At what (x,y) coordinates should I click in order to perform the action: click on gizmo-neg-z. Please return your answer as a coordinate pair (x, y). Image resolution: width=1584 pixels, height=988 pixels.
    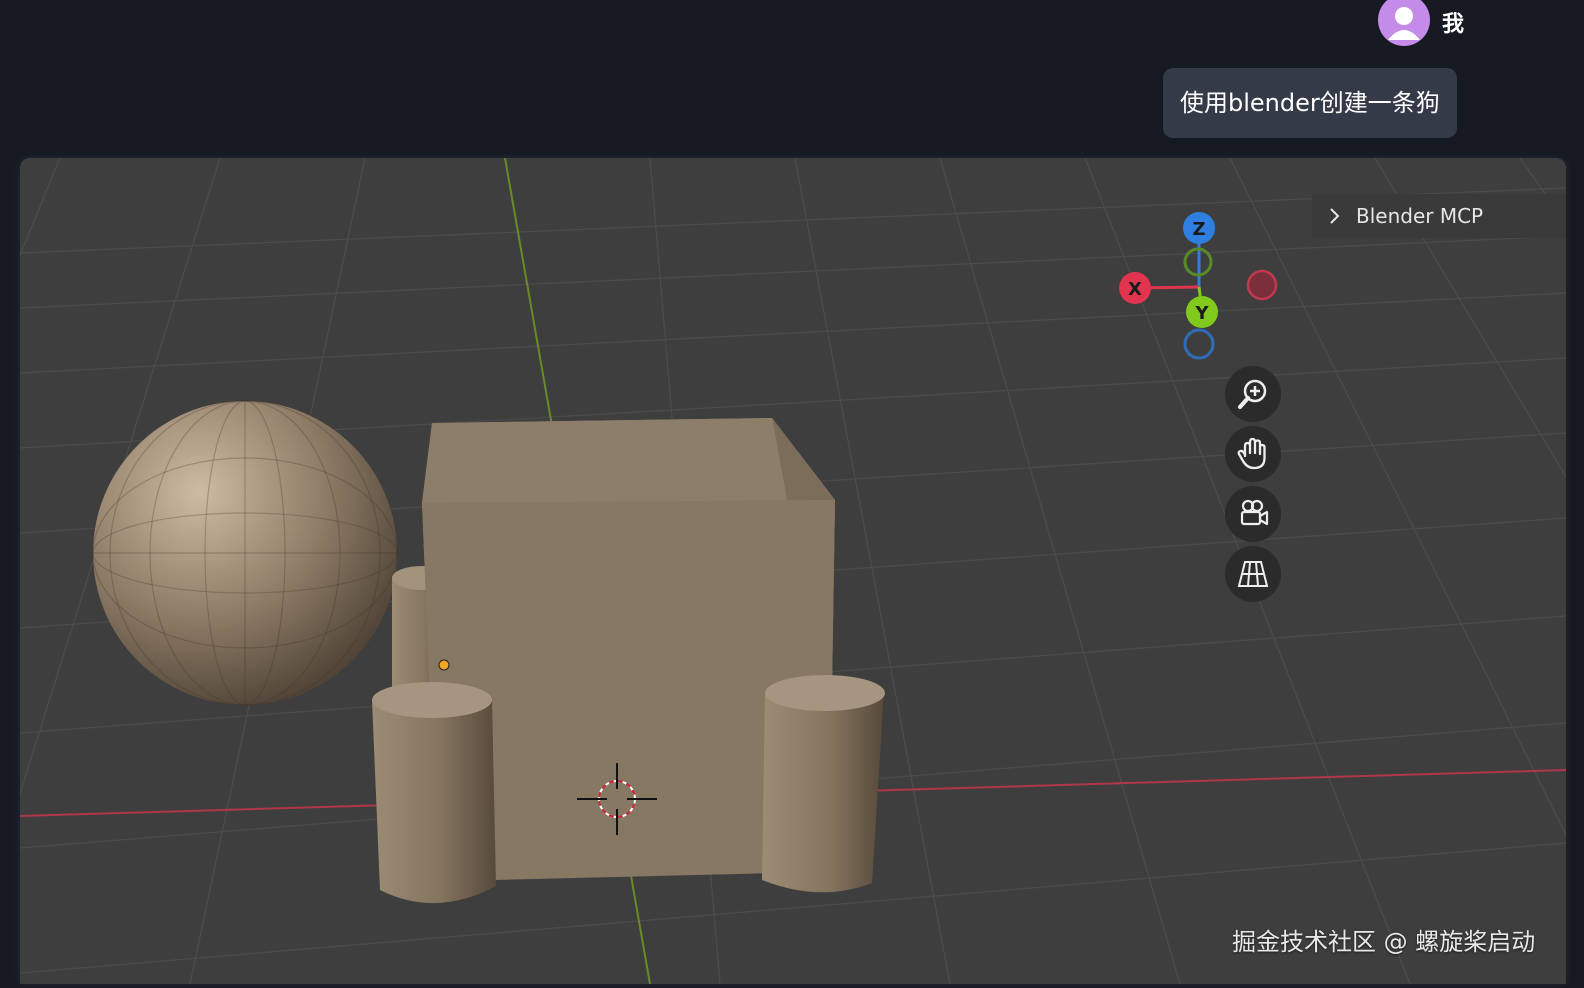
    Looking at the image, I should click on (1199, 344).